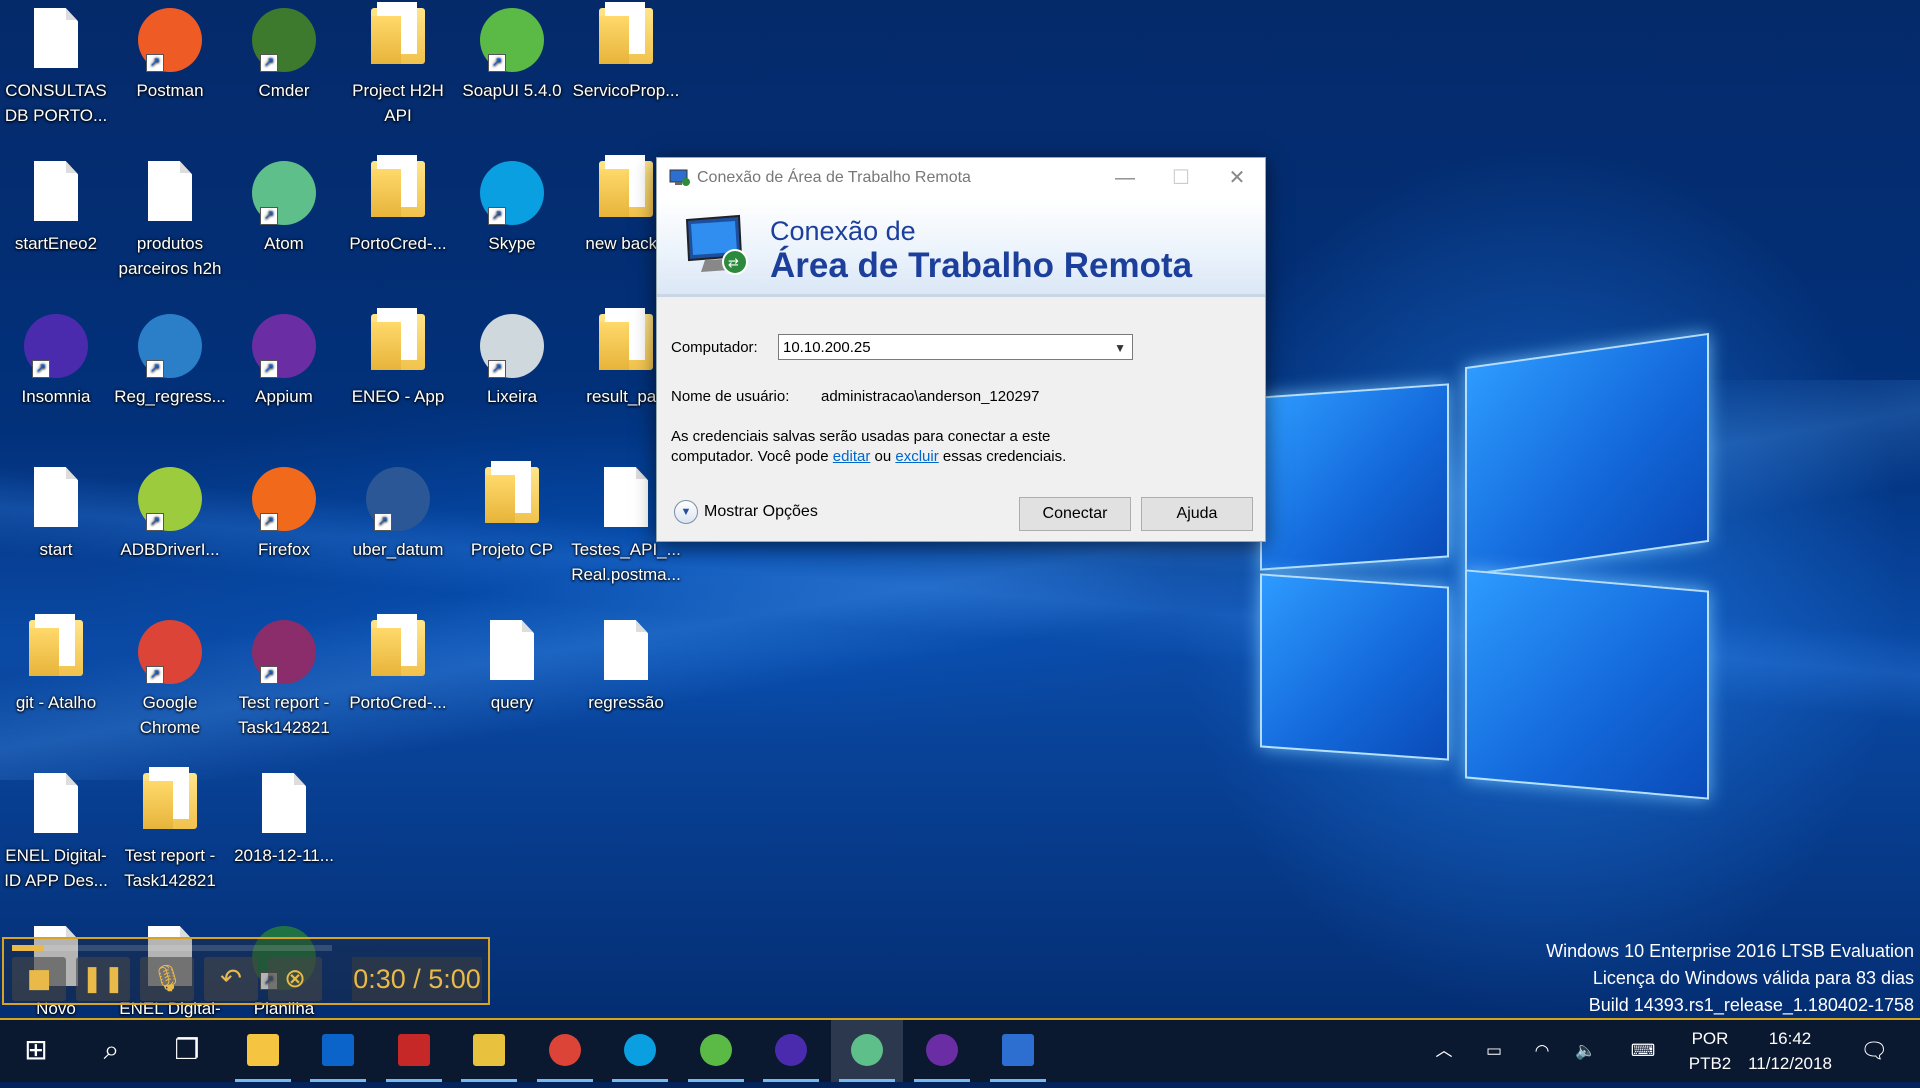  Describe the element at coordinates (512, 665) in the screenshot. I see `desktop-icon: query` at that location.